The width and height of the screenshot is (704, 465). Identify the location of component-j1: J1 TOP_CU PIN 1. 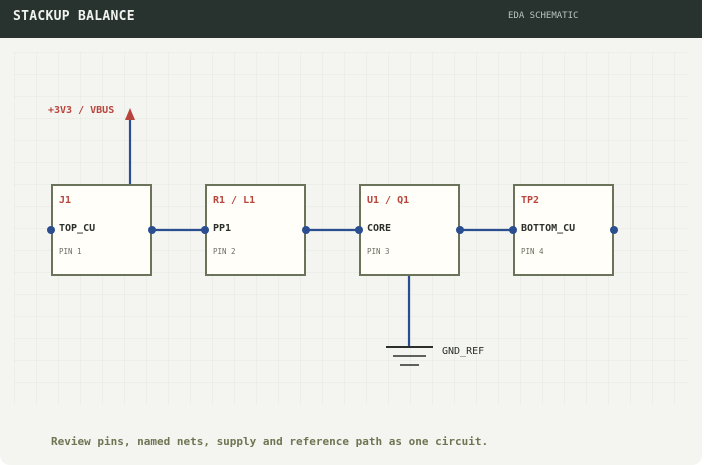
(101, 230).